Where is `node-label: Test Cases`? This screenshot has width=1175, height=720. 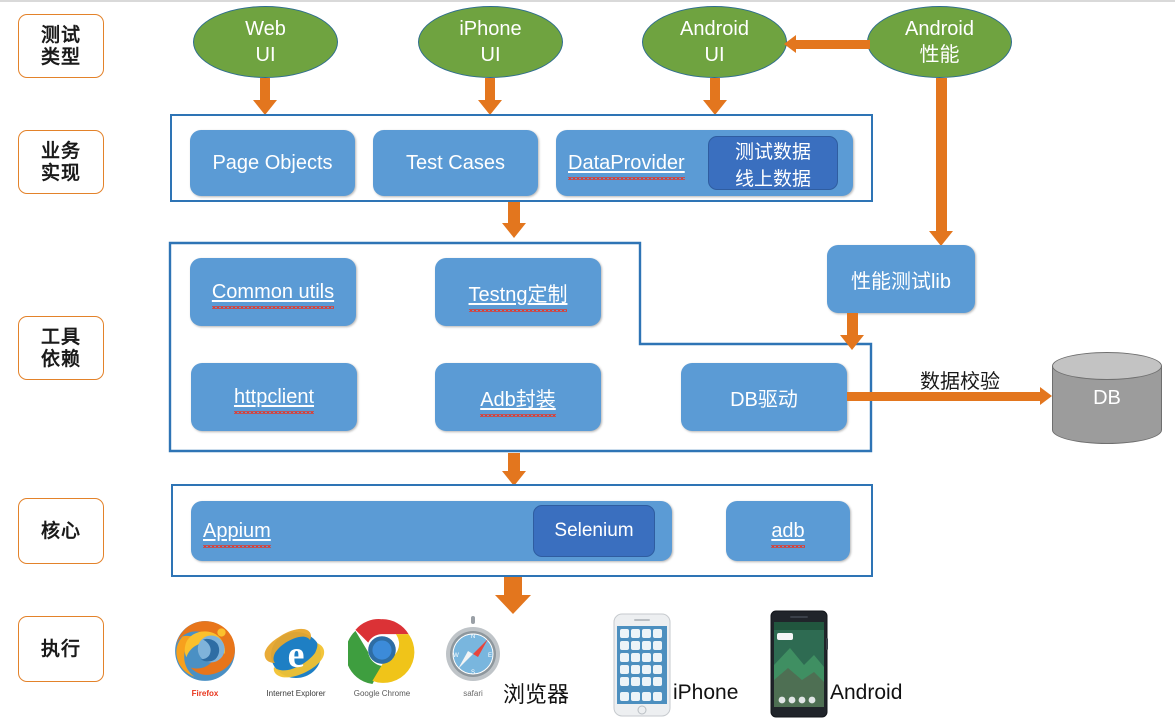
node-label: Test Cases is located at coordinates (455, 162).